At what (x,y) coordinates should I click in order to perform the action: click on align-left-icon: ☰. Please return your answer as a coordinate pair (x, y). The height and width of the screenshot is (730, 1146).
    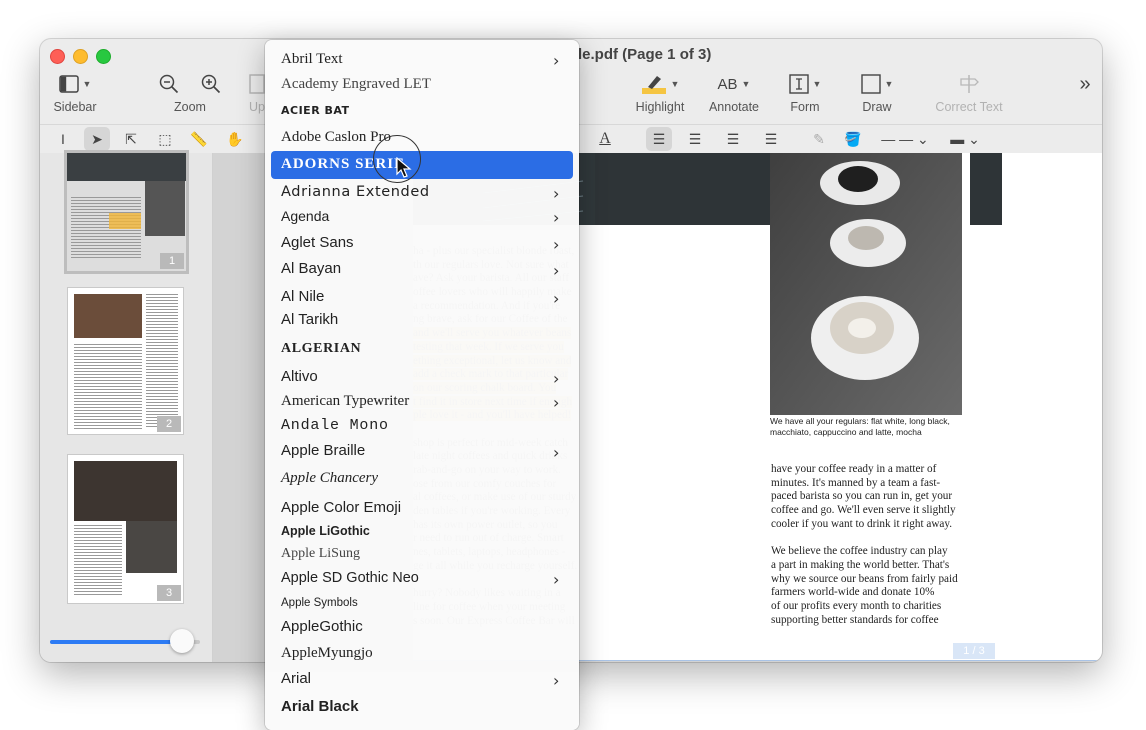
    Looking at the image, I should click on (659, 138).